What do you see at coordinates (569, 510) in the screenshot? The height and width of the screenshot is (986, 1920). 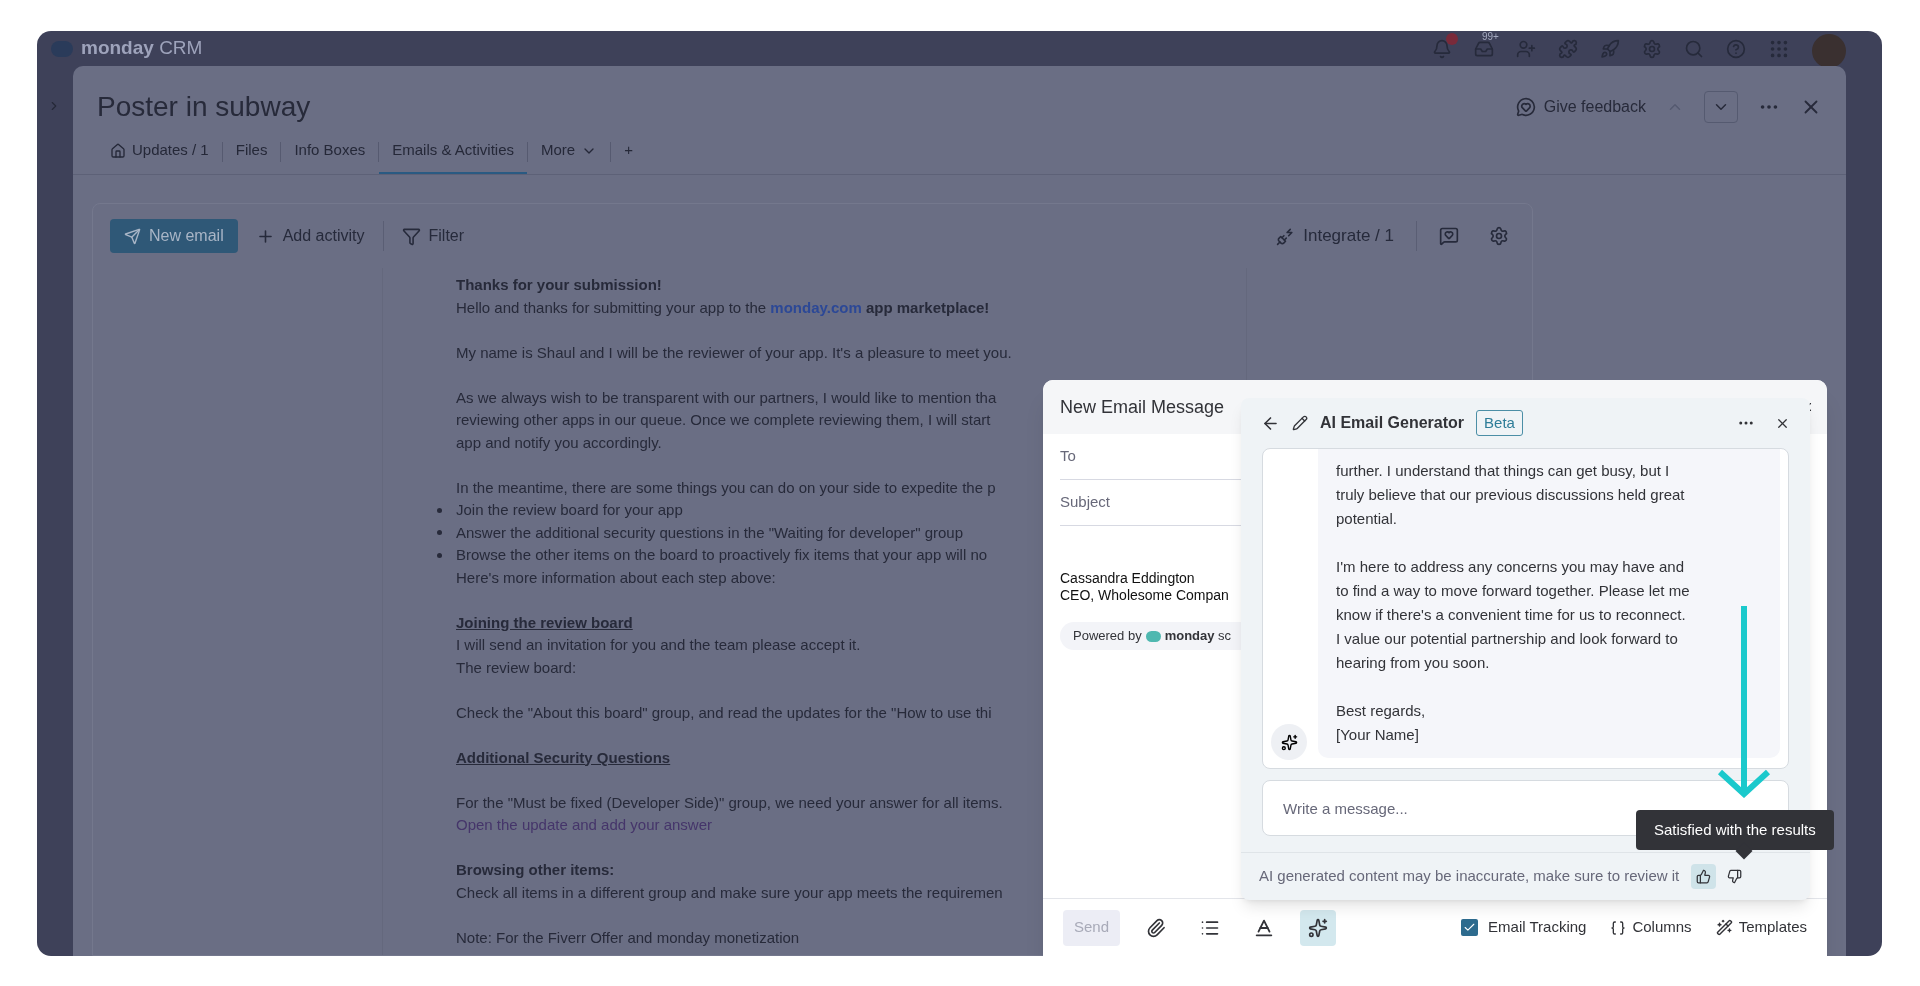 I see `email-text: Join the review board for your app` at bounding box center [569, 510].